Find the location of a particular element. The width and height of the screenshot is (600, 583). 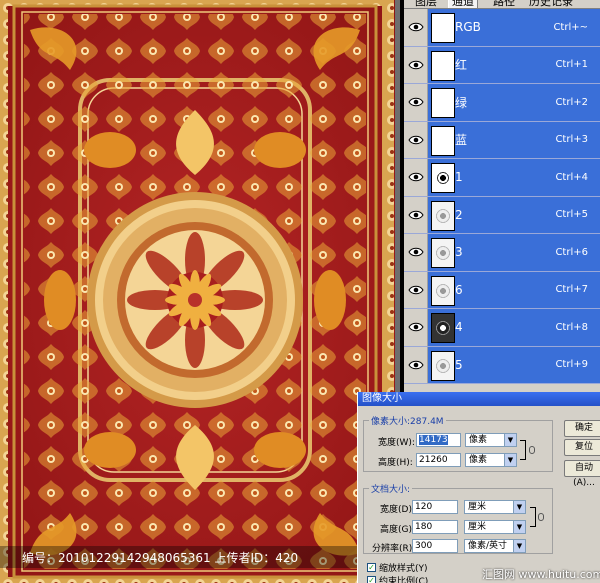

width-field: 14173 is located at coordinates (438, 440).